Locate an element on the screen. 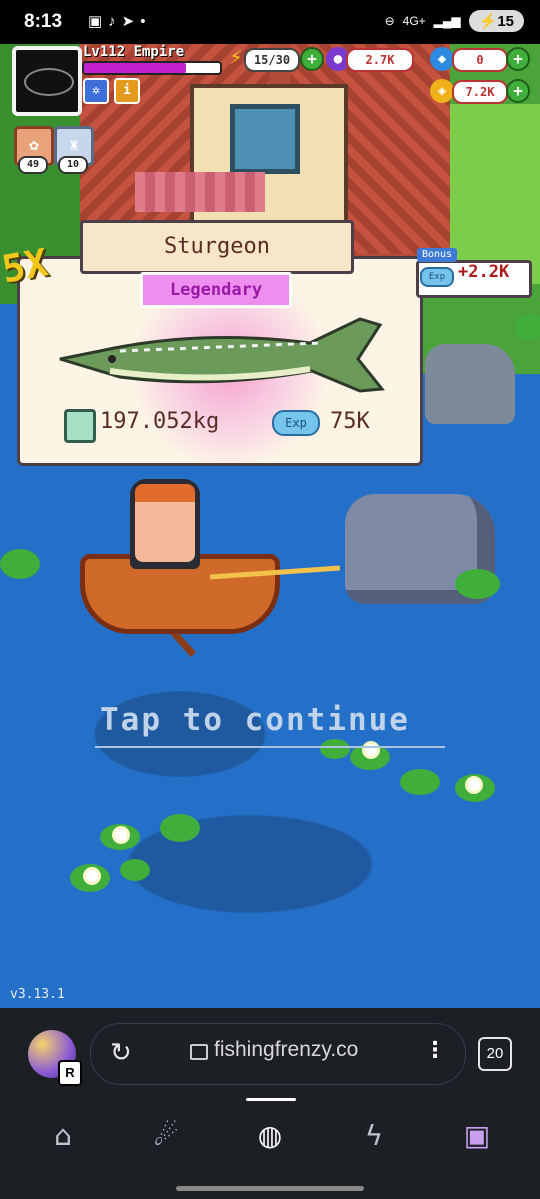 The width and height of the screenshot is (540, 1199). bait-count: 49 is located at coordinates (33, 165).